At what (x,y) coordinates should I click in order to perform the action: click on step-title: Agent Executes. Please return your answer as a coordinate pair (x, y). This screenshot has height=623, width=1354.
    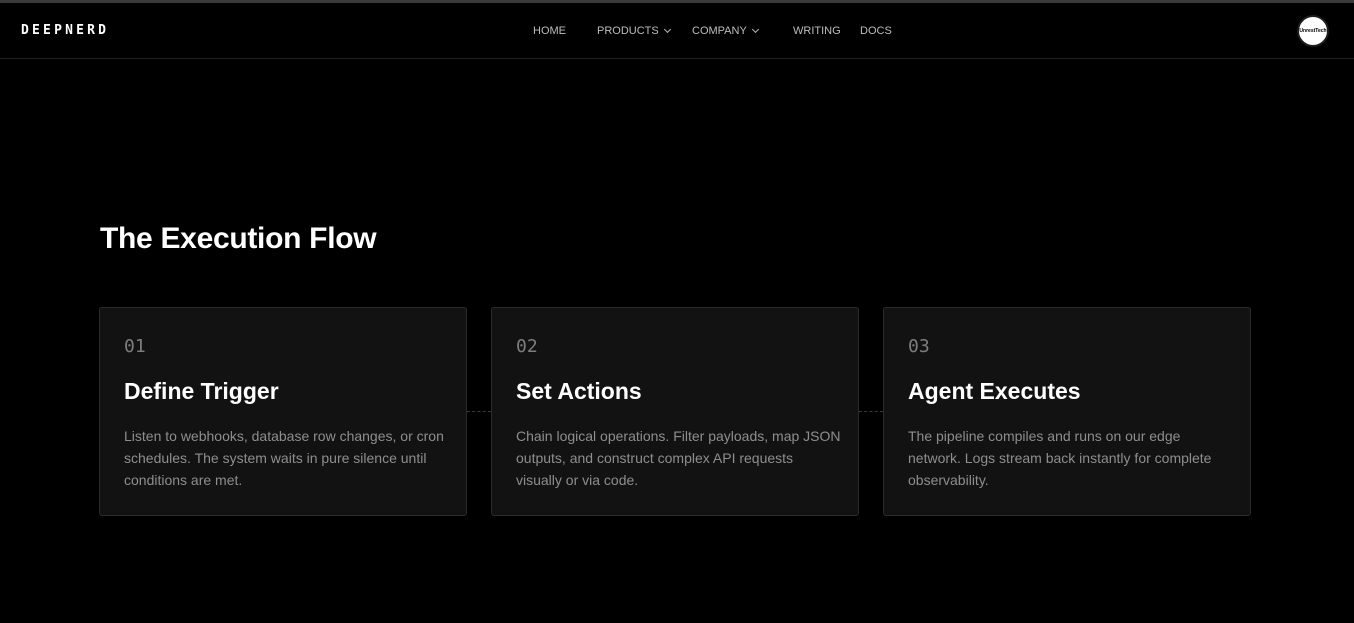
    Looking at the image, I should click on (994, 391).